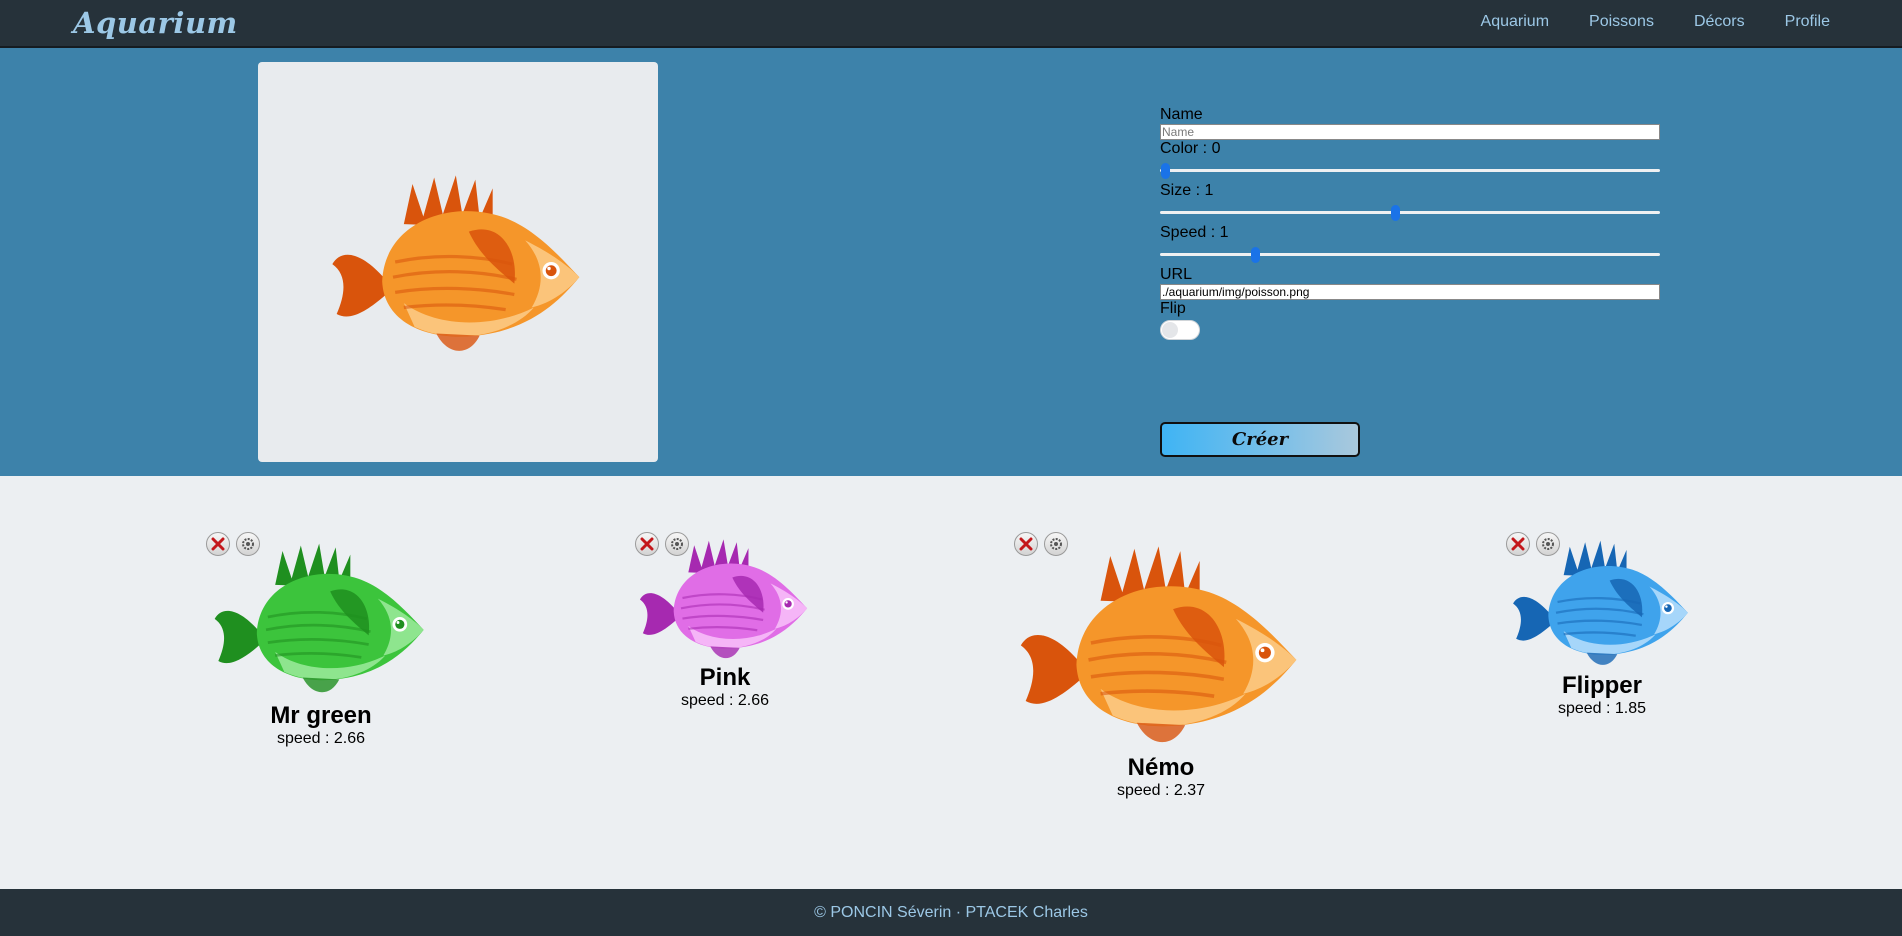 The height and width of the screenshot is (936, 1902). Describe the element at coordinates (1807, 22) in the screenshot. I see `nav-link-profile: Profile` at that location.